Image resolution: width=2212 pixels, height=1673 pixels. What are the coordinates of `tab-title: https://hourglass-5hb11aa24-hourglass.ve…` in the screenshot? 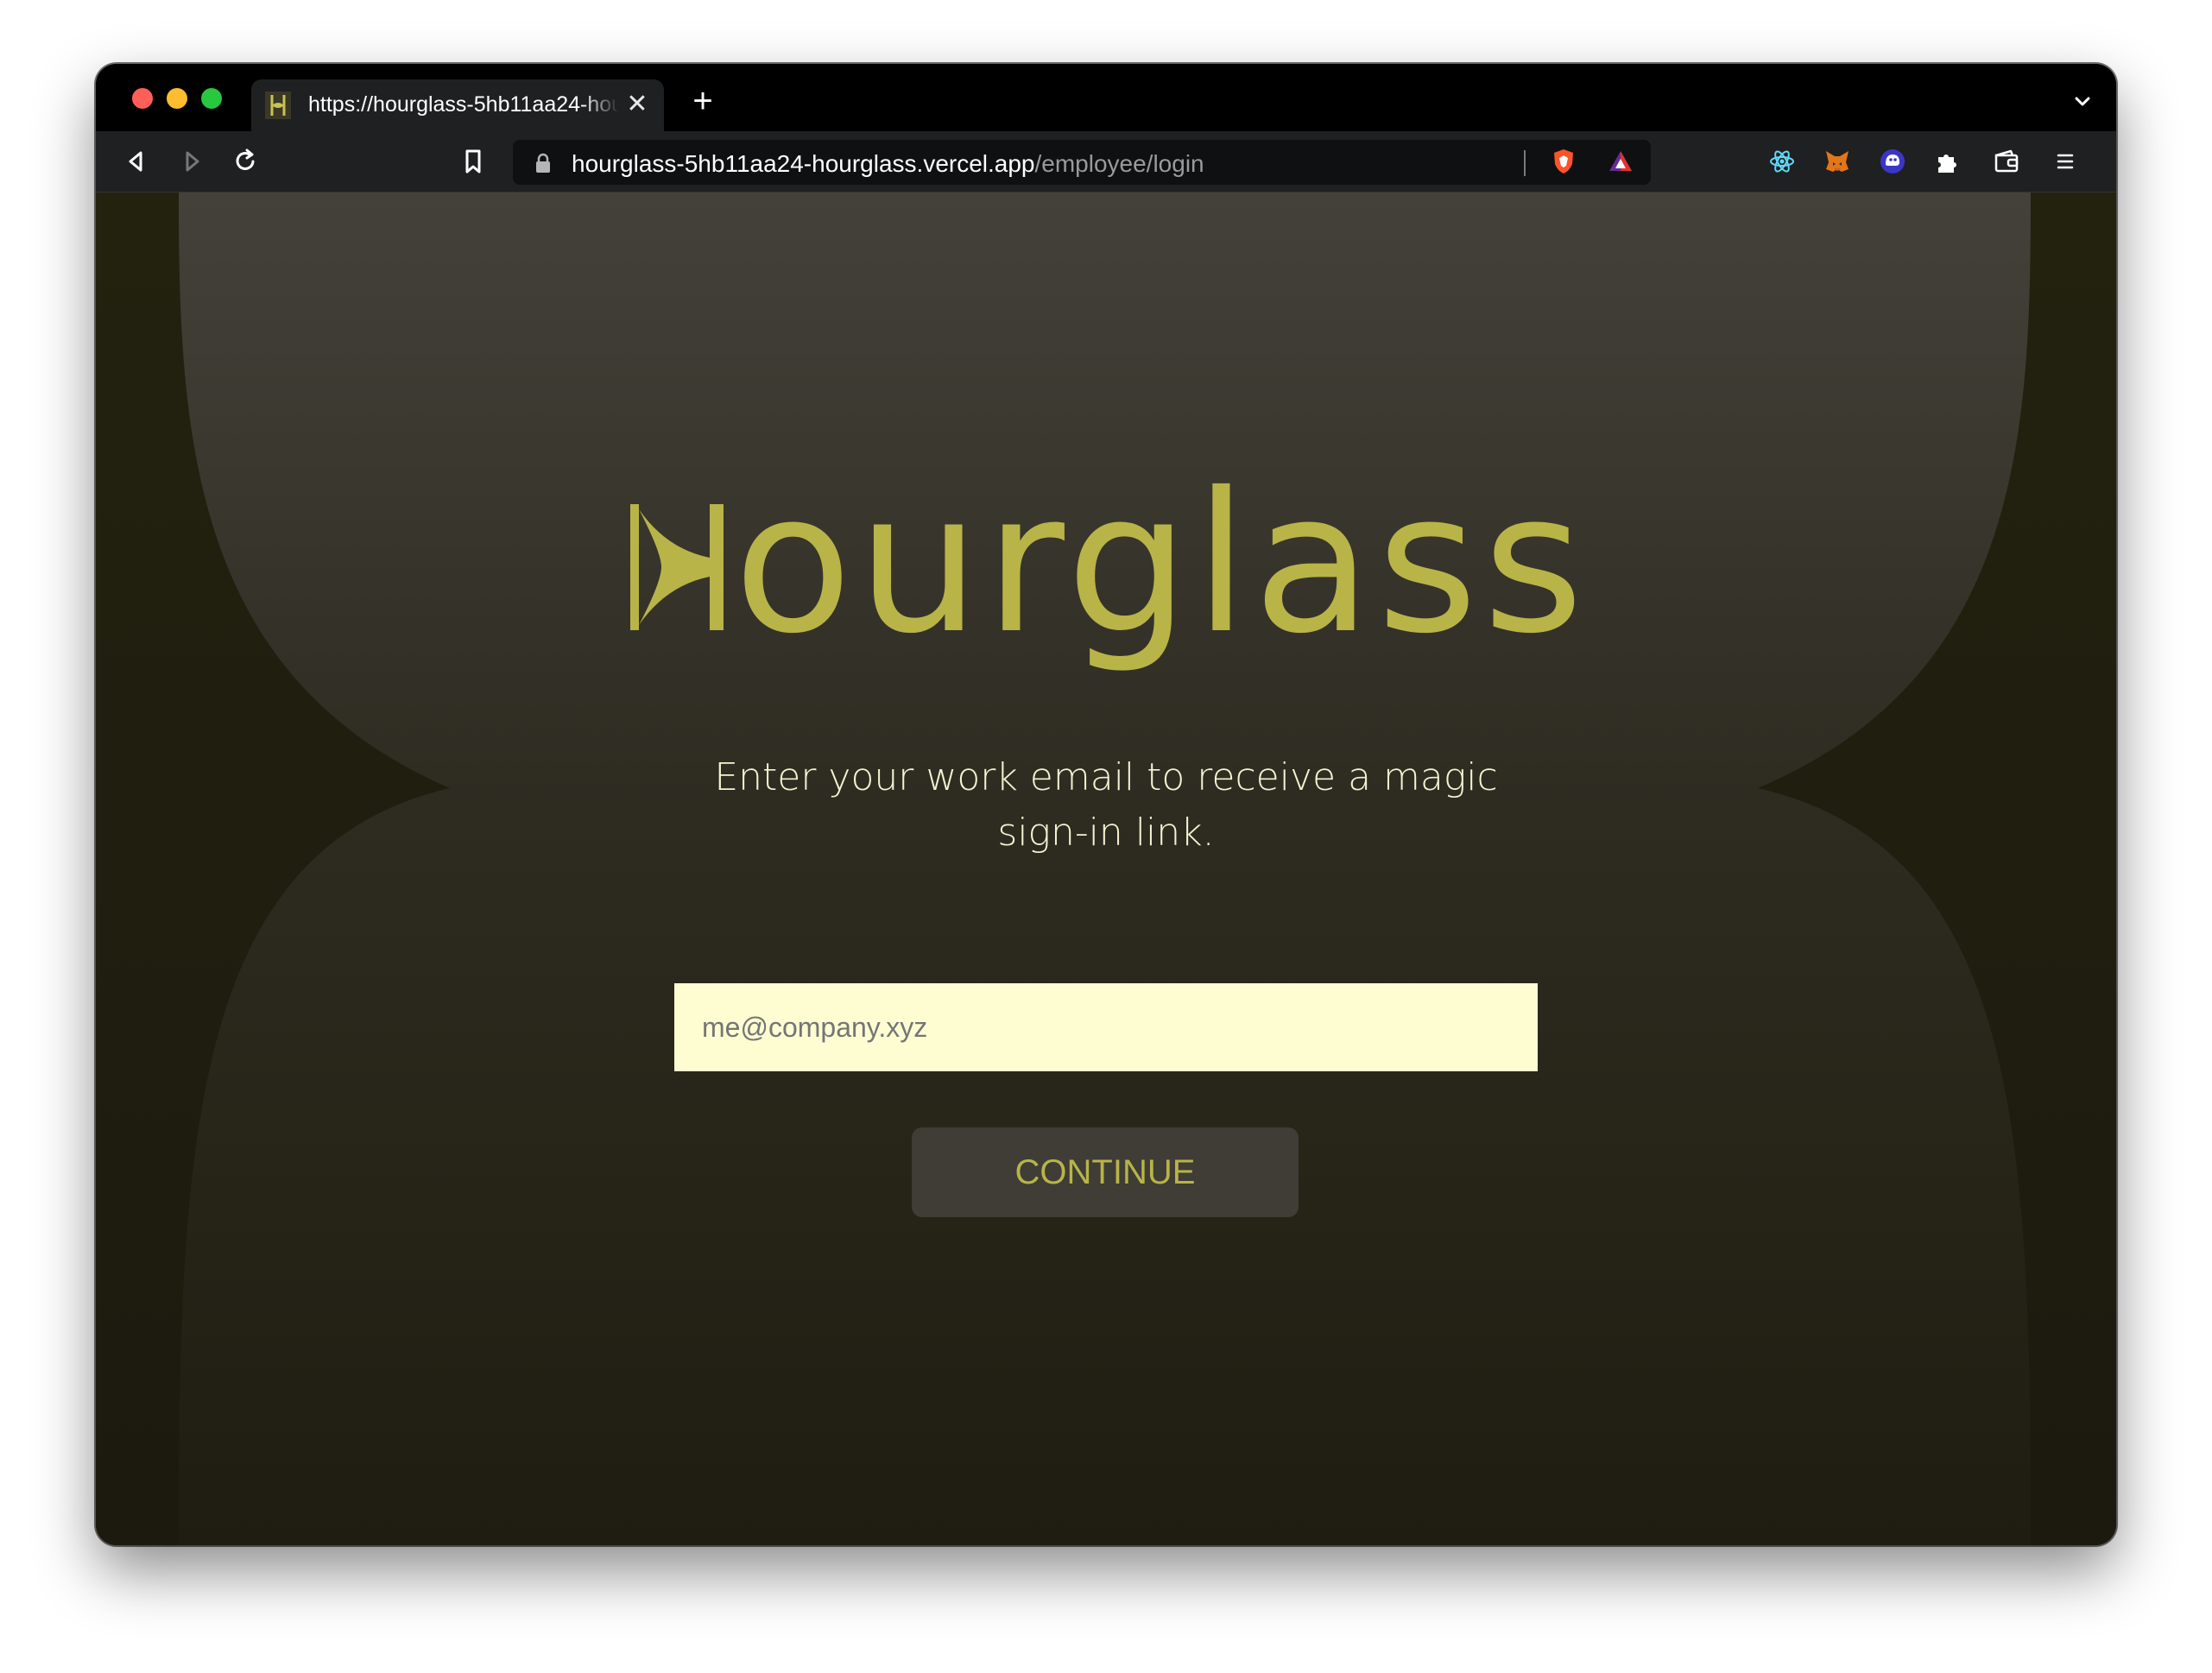 It's located at (463, 104).